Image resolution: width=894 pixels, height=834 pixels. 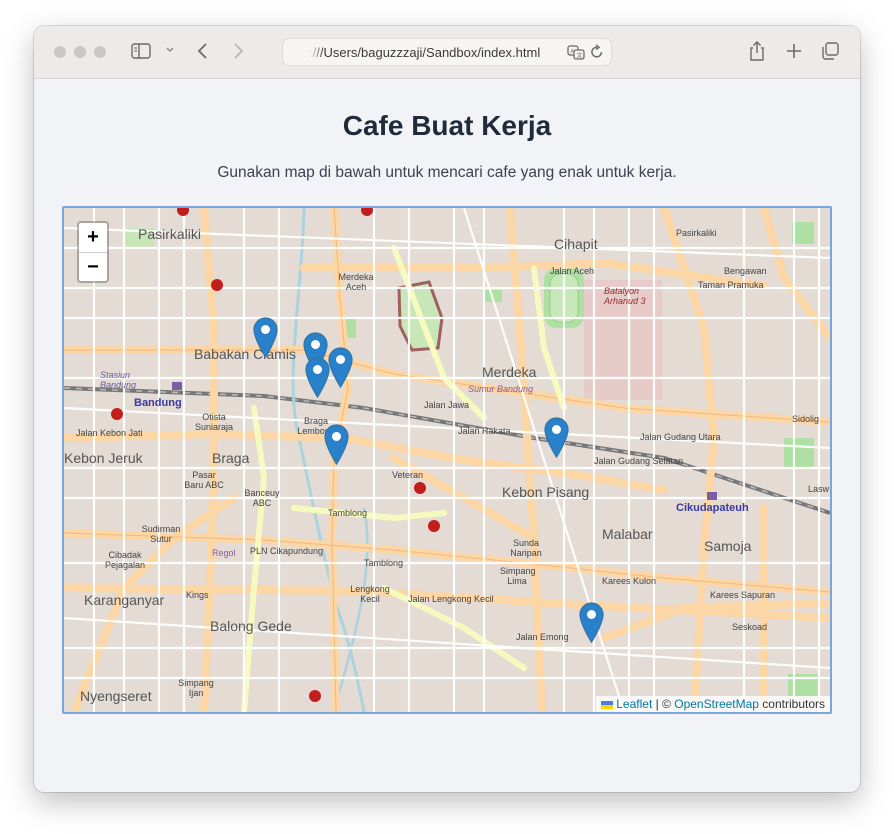 I want to click on map-label: Malabar, so click(x=627, y=534).